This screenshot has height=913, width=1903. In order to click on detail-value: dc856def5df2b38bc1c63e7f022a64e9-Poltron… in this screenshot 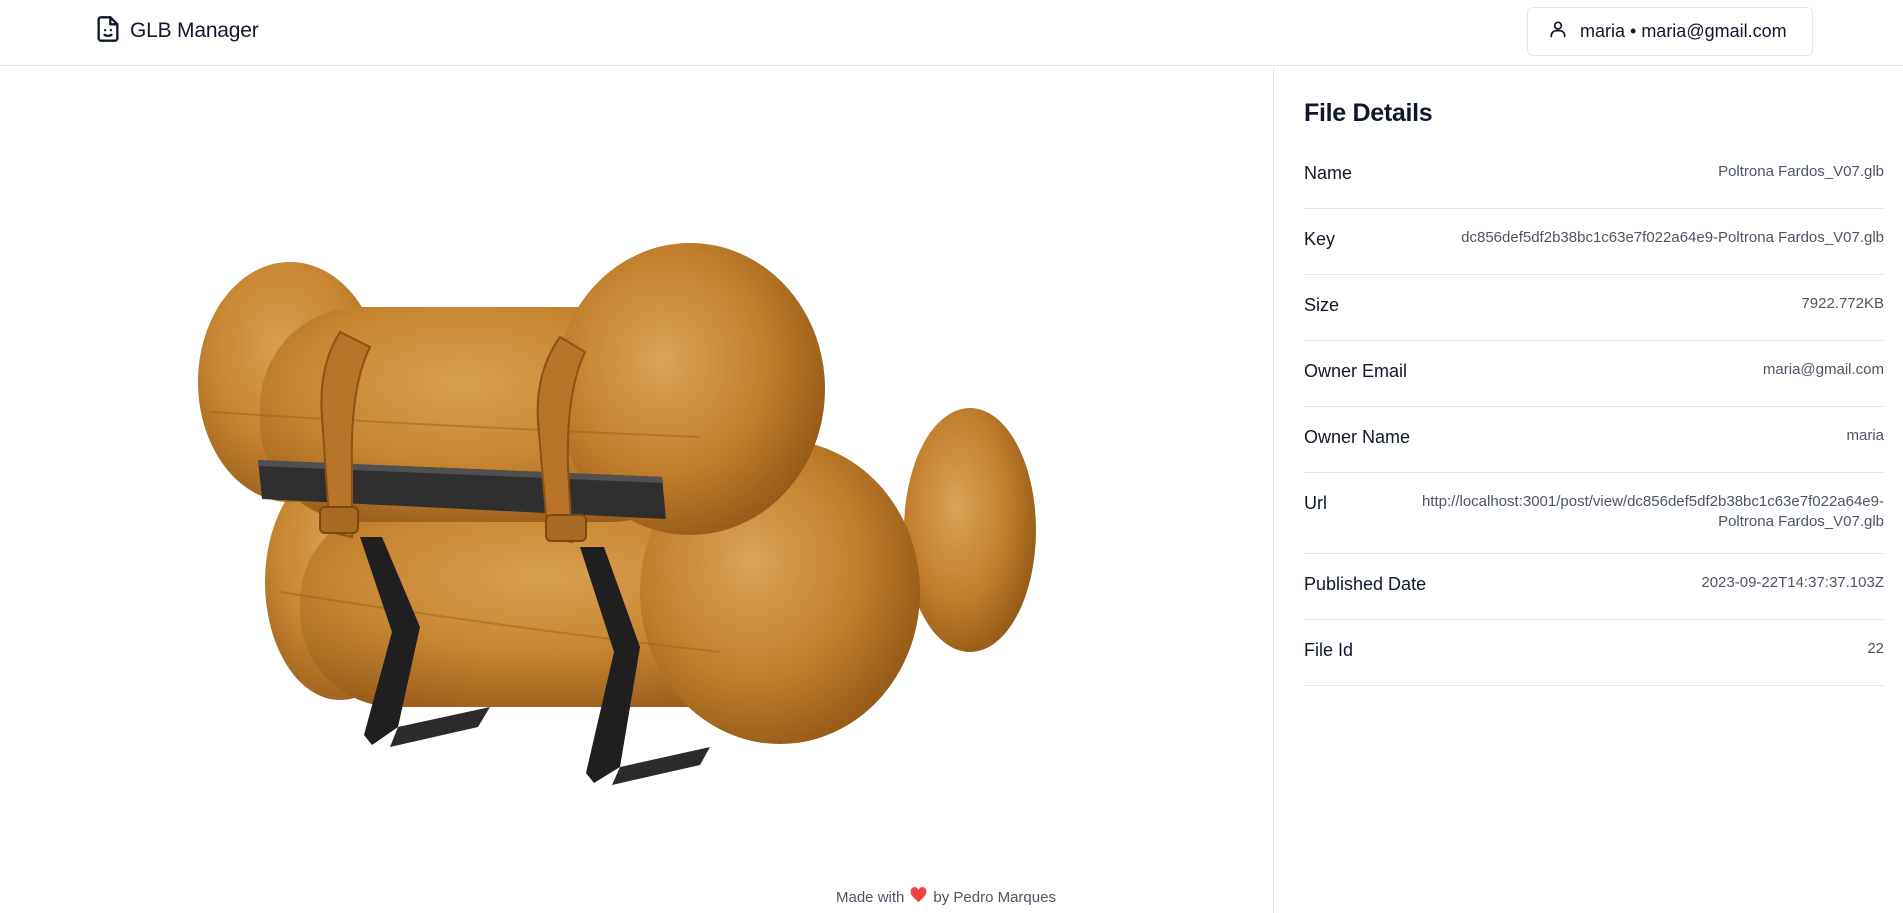, I will do `click(1672, 237)`.